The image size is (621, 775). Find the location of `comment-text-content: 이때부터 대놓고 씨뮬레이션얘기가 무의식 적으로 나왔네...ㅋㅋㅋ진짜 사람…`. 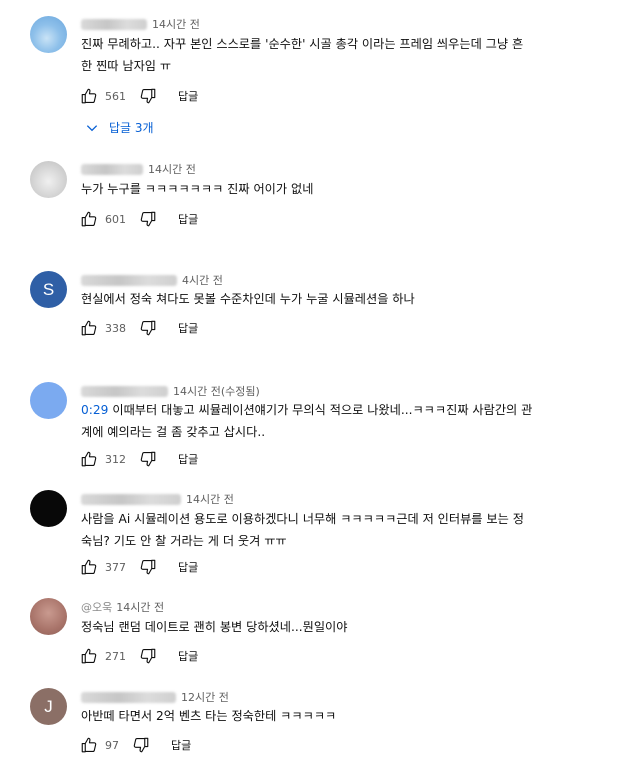

comment-text-content: 이때부터 대놓고 씨뮬레이션얘기가 무의식 적으로 나왔네...ㅋㅋㅋ진짜 사람… is located at coordinates (307, 421).